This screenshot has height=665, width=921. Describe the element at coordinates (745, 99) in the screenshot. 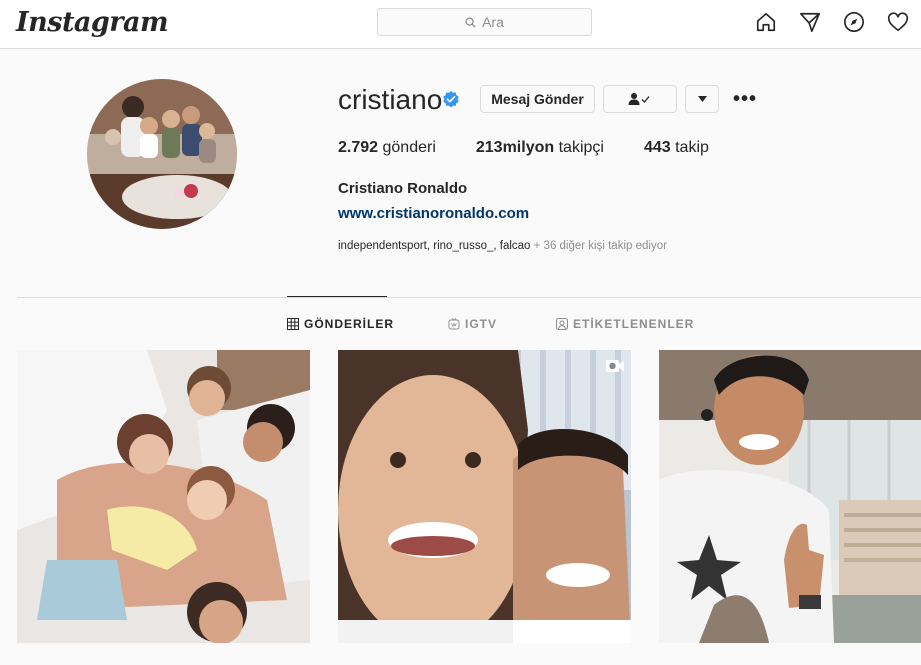

I see `more-options-icon: •••` at that location.